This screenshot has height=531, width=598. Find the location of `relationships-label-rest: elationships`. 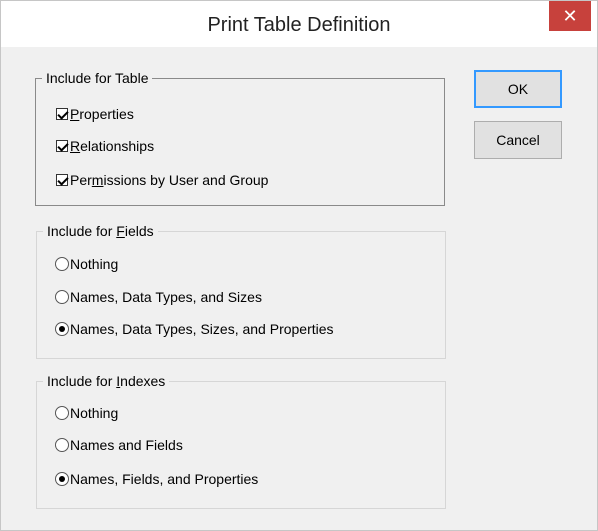

relationships-label-rest: elationships is located at coordinates (117, 146).